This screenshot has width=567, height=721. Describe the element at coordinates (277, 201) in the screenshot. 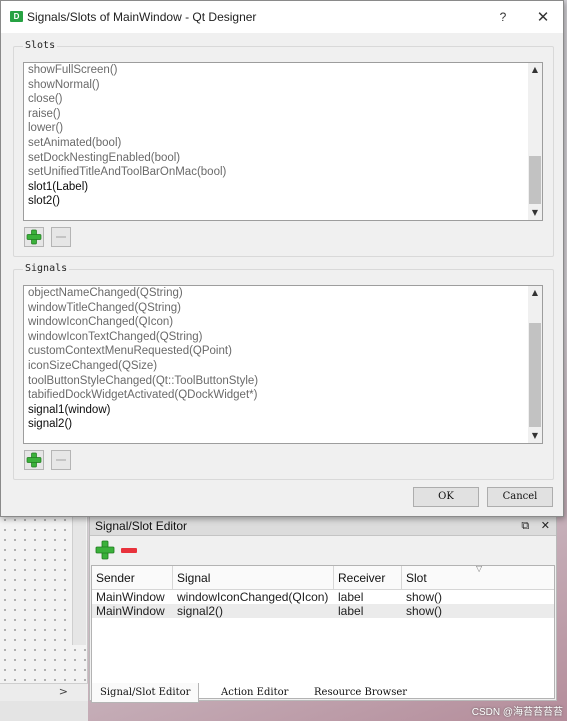

I see `list-item: slot2()` at that location.